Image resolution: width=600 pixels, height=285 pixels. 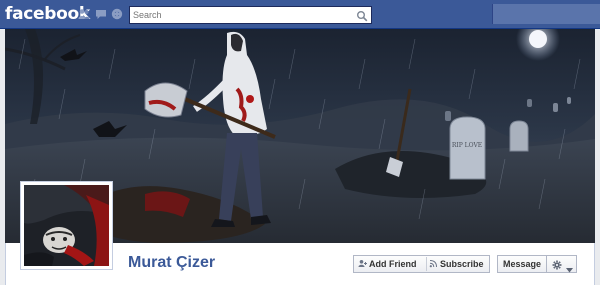 What do you see at coordinates (362, 262) in the screenshot?
I see `add-friend-icon` at bounding box center [362, 262].